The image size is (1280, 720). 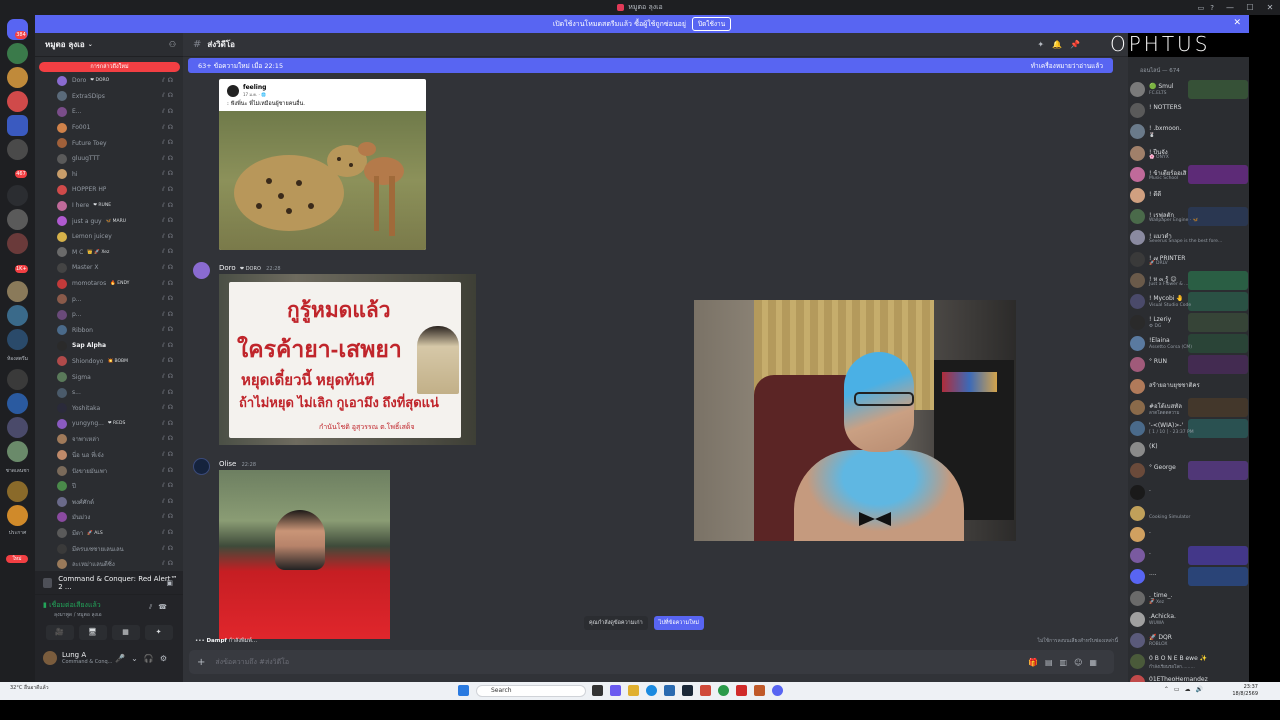 I want to click on voice-connected-label: เชื่อมต่อเสียงแล้ว, so click(x=75, y=605).